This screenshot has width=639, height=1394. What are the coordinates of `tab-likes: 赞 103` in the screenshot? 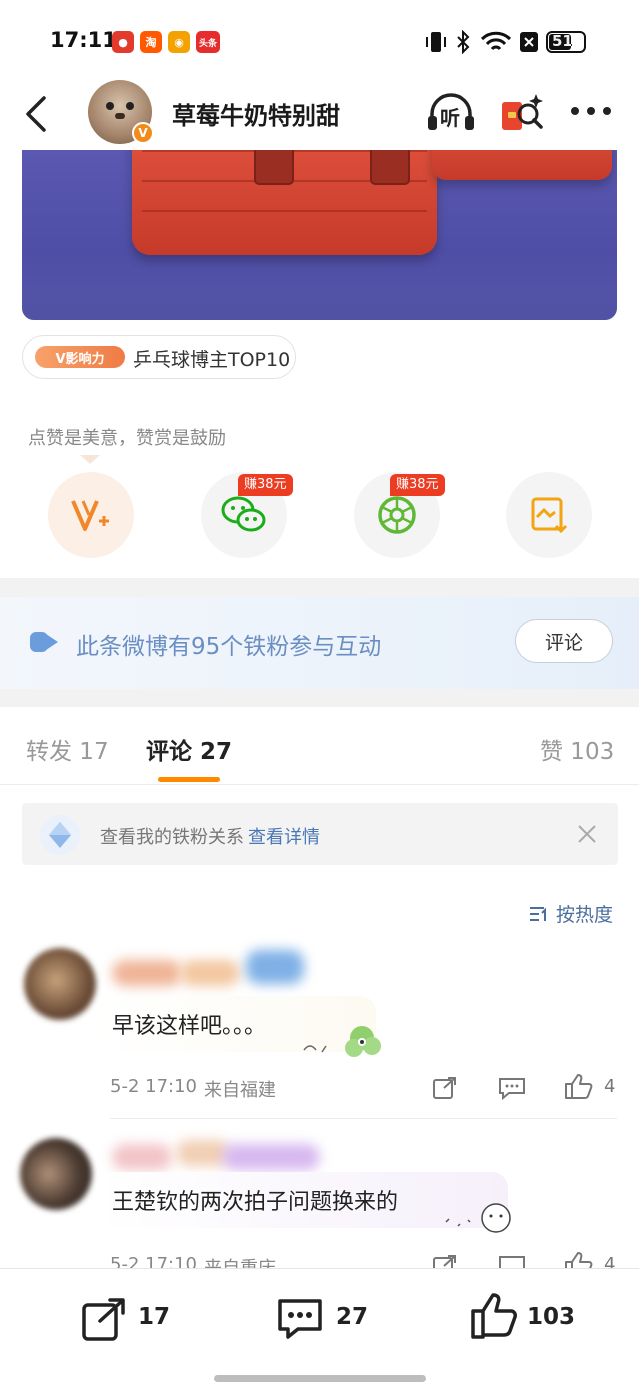 It's located at (577, 749).